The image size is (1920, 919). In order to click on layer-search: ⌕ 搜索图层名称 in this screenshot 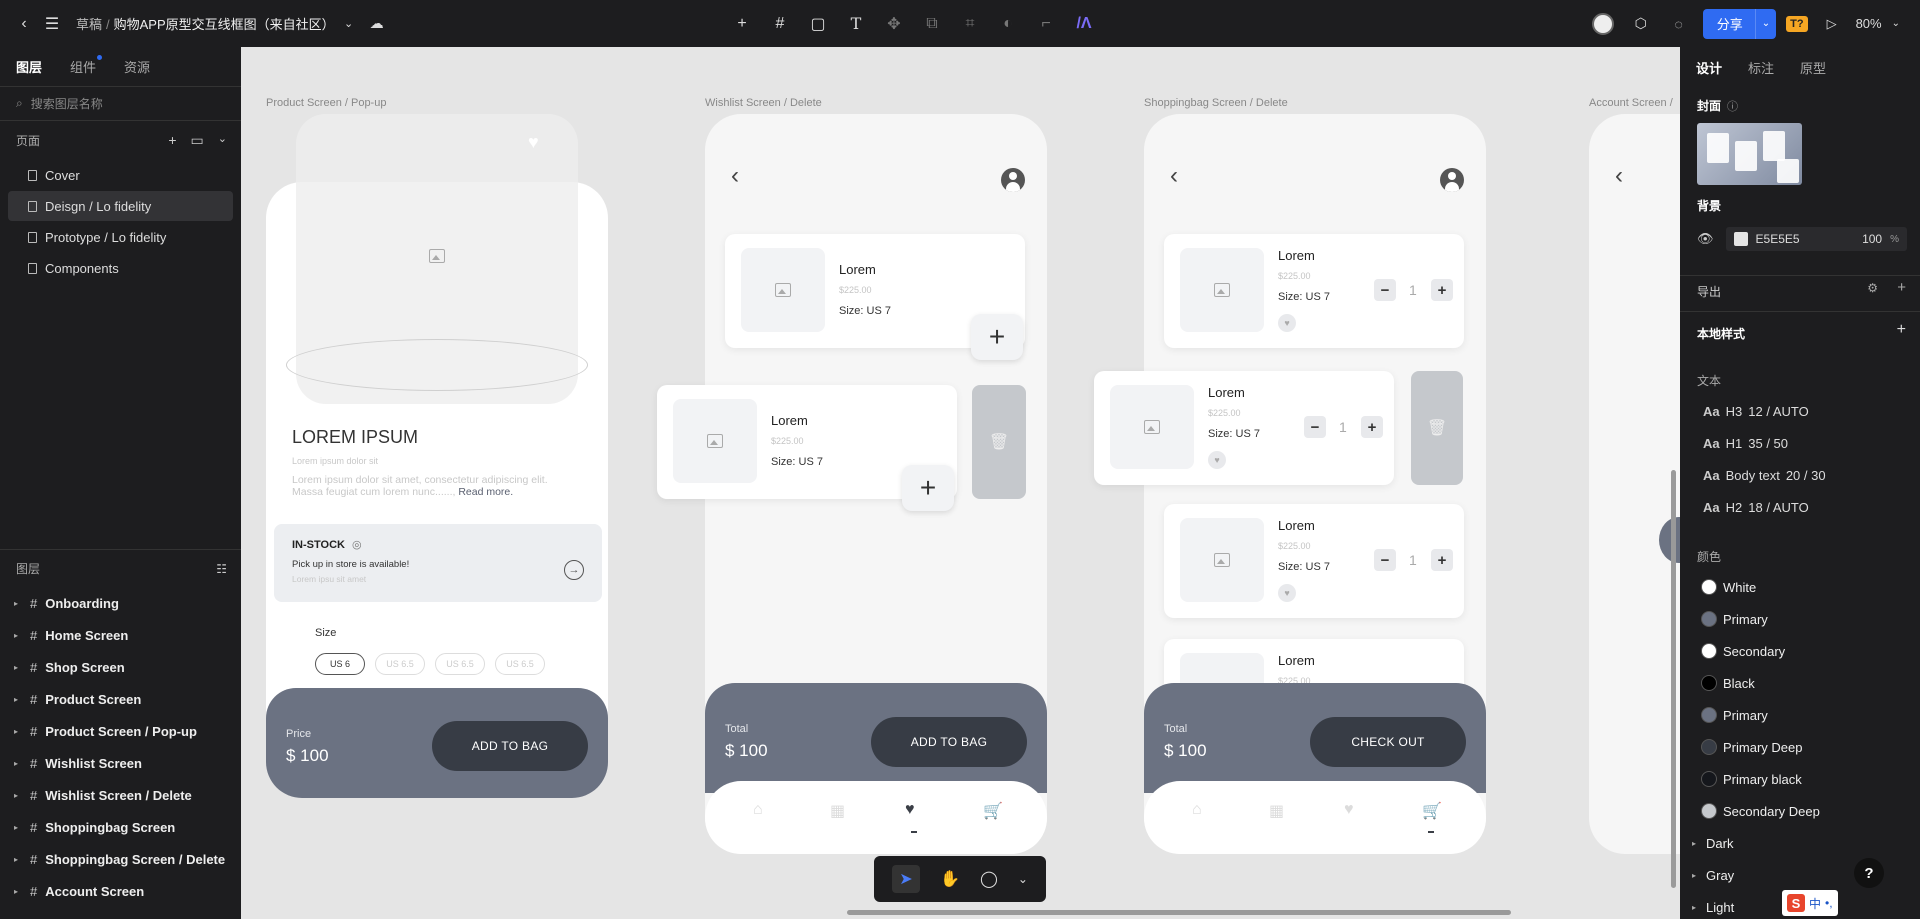, I will do `click(120, 104)`.